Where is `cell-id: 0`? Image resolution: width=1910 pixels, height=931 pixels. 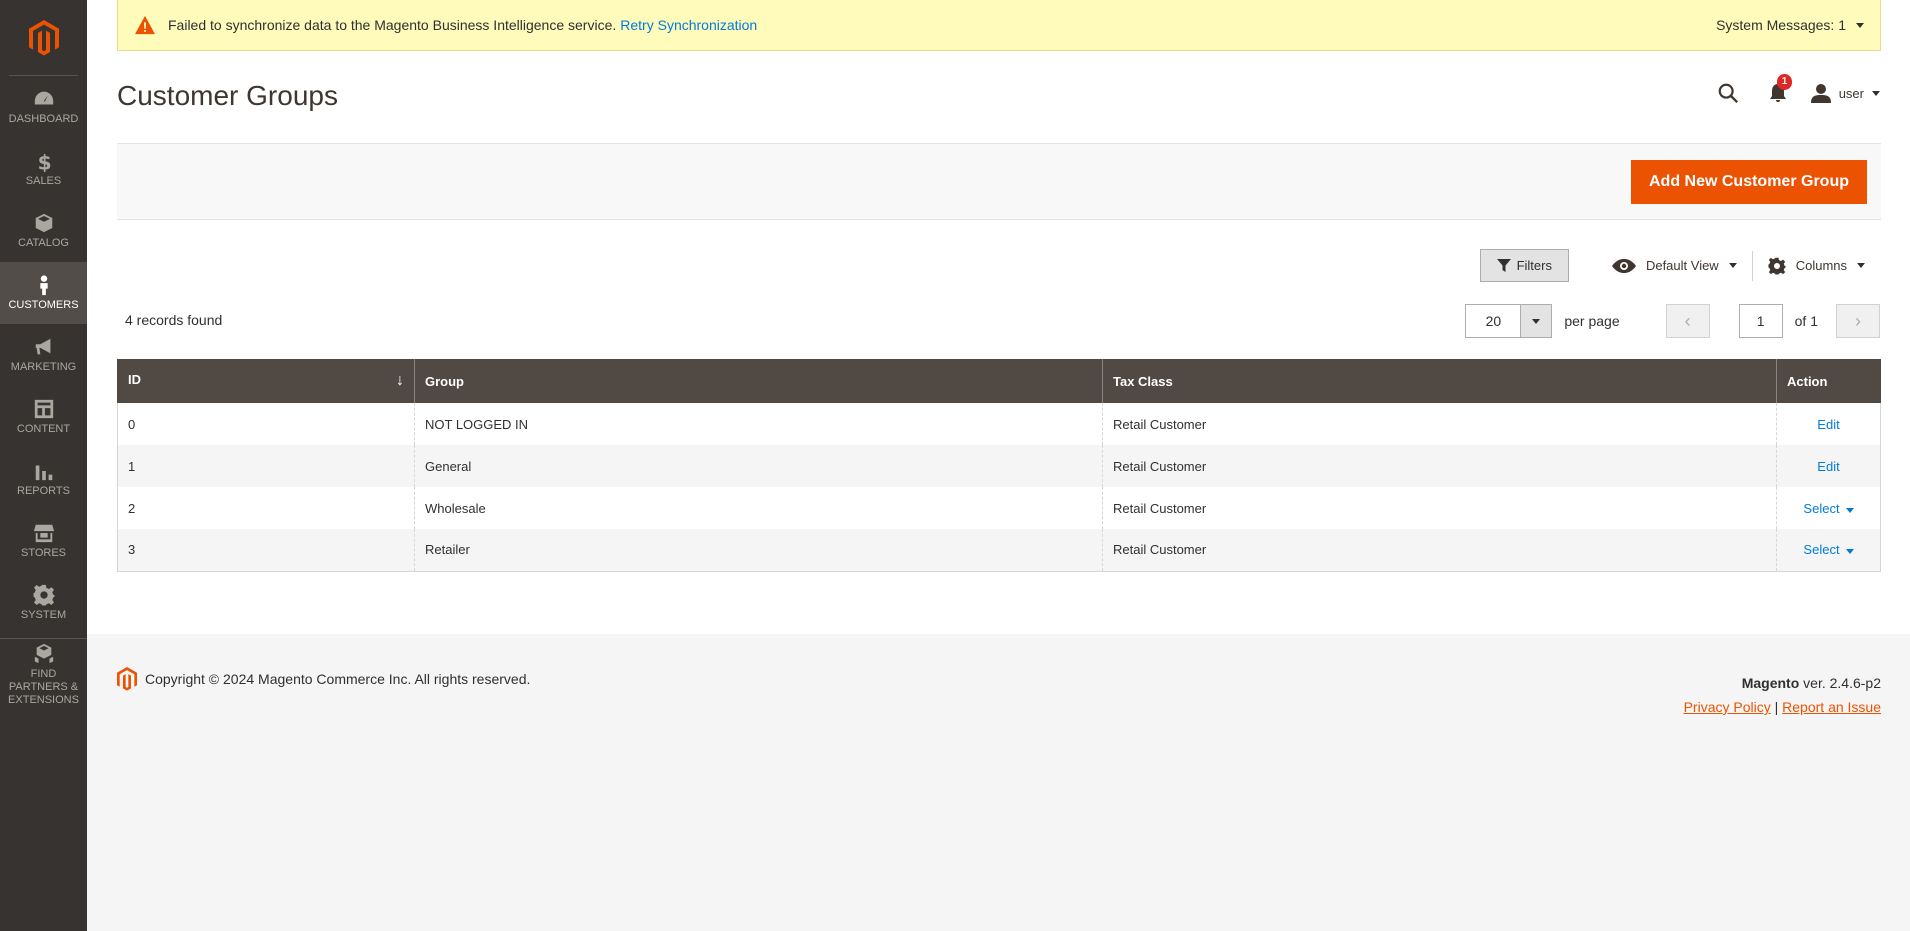
cell-id: 0 is located at coordinates (266, 424).